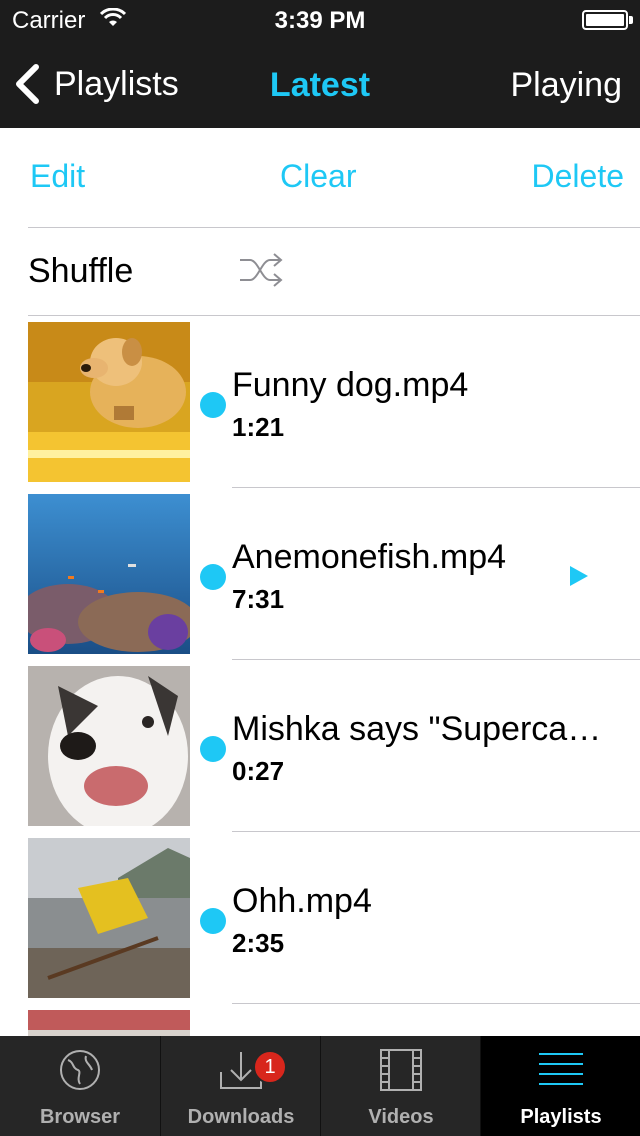 The height and width of the screenshot is (1136, 640). I want to click on list-item, so click(320, 1020).